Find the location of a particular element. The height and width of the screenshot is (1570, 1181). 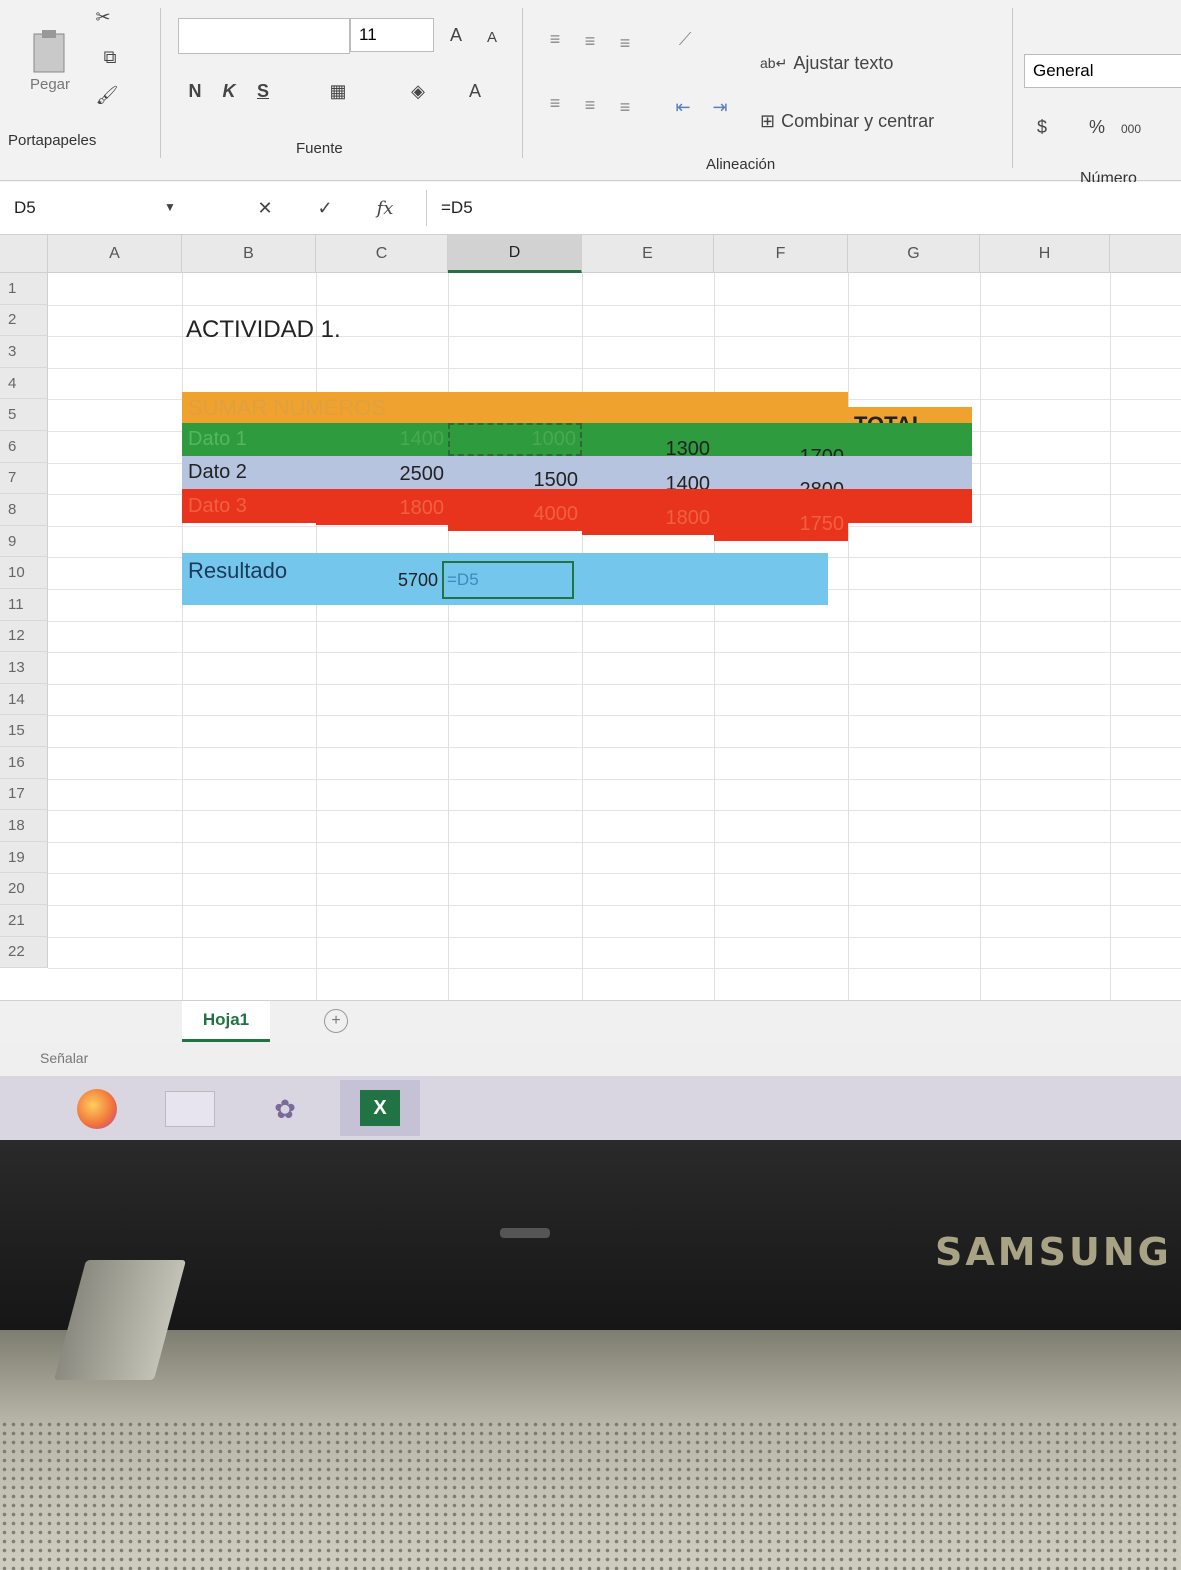

formula-input: =D5 is located at coordinates (803, 208).